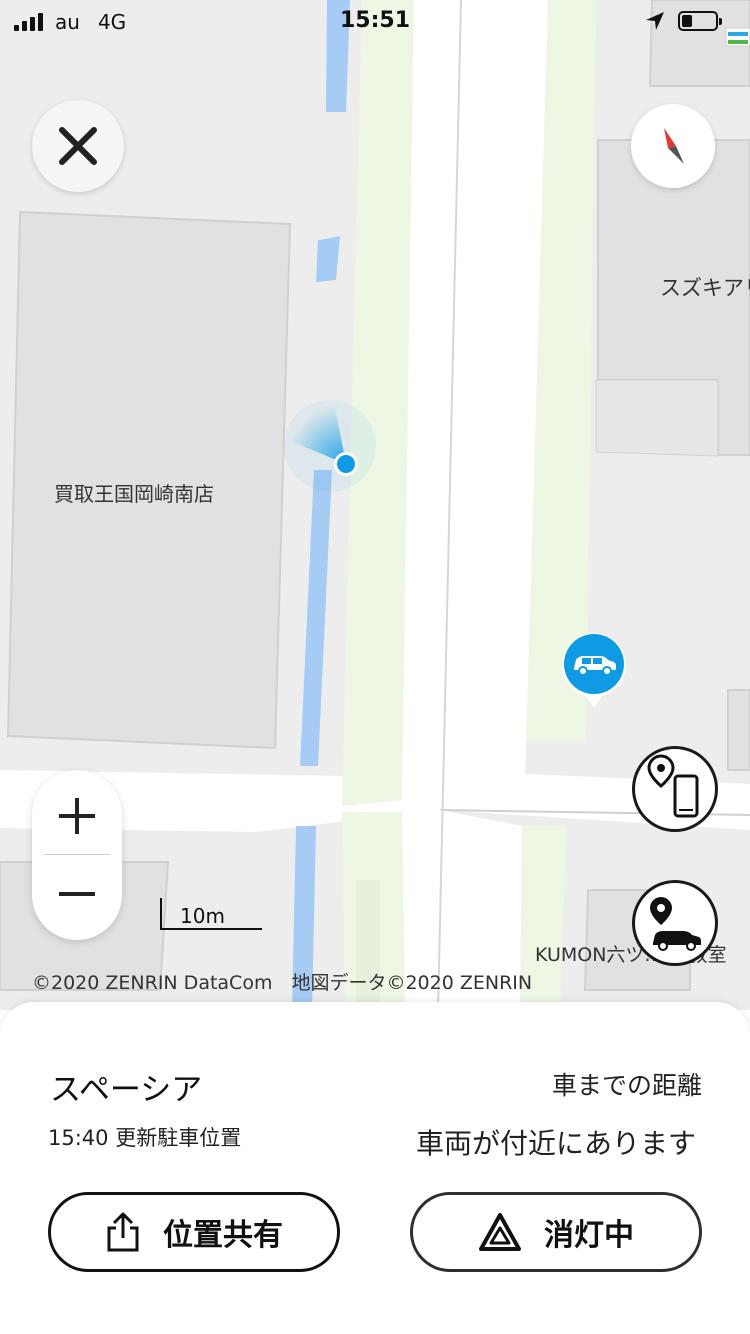 The height and width of the screenshot is (1334, 750). What do you see at coordinates (705, 288) in the screenshot?
I see `map-label-suzuki: スズキアリ` at bounding box center [705, 288].